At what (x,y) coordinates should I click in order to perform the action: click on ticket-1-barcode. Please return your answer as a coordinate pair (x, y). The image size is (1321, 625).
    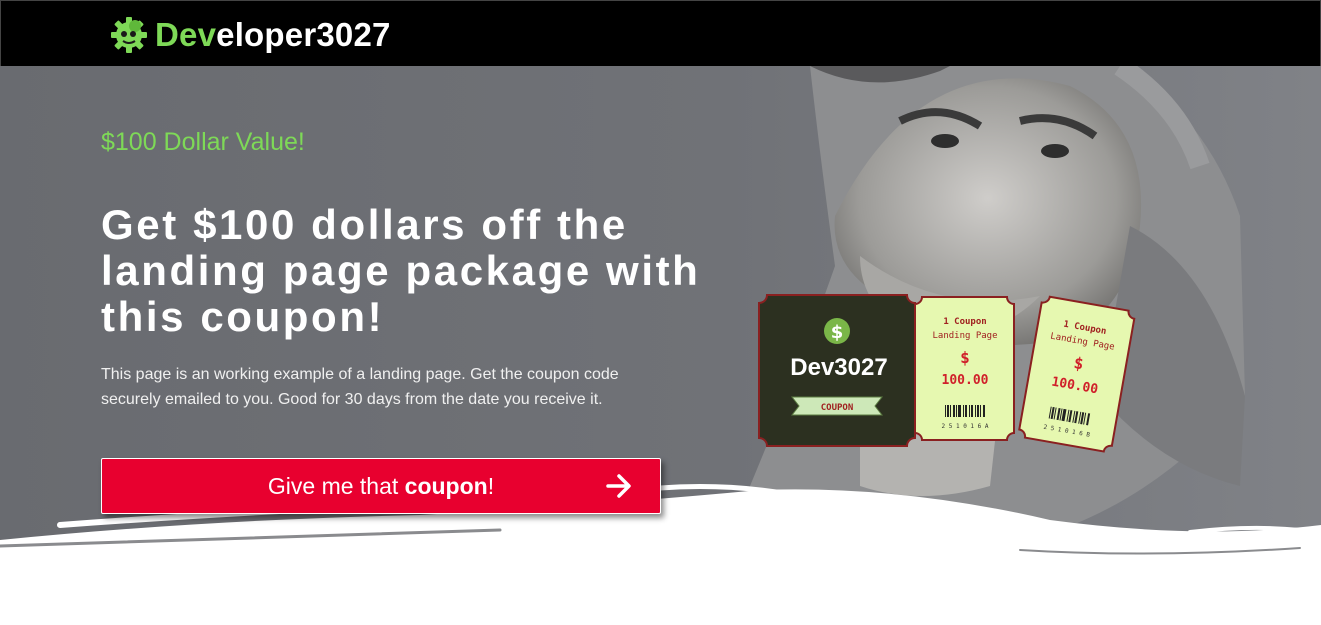
    Looking at the image, I should click on (965, 411).